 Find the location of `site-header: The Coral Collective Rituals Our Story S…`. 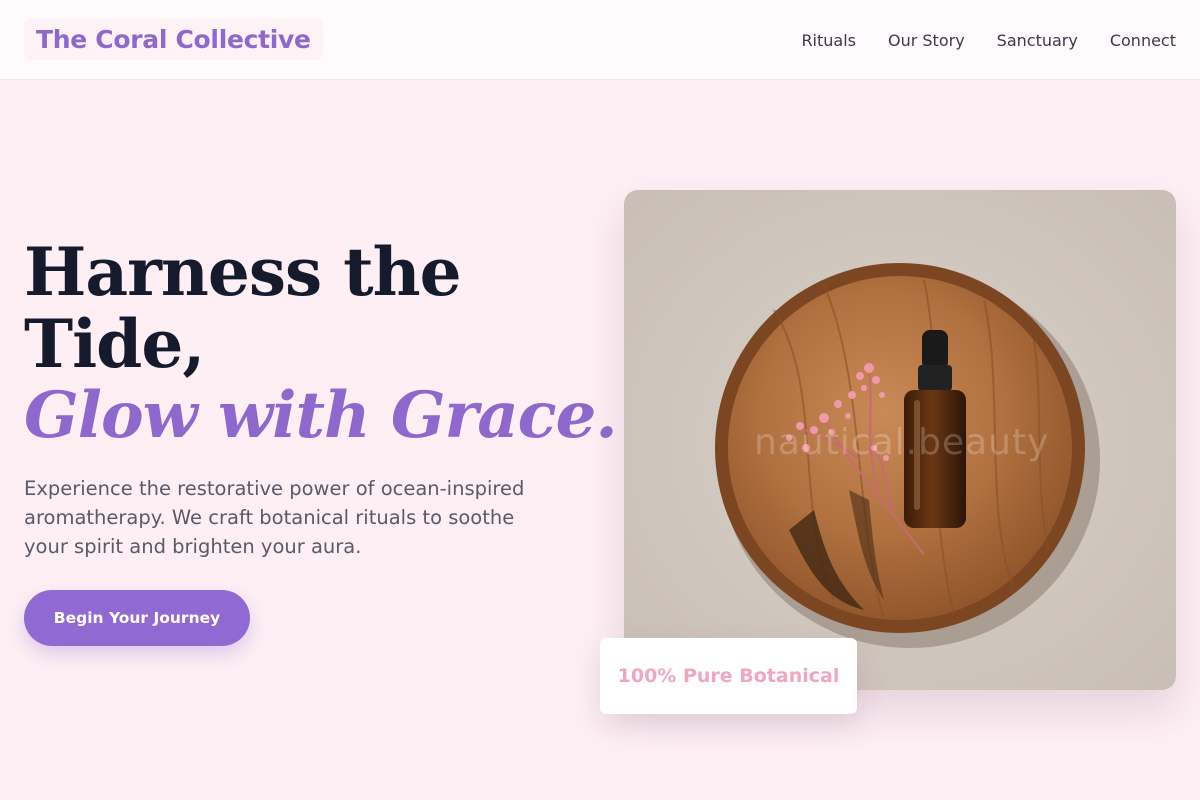

site-header: The Coral Collective Rituals Our Story S… is located at coordinates (600, 40).